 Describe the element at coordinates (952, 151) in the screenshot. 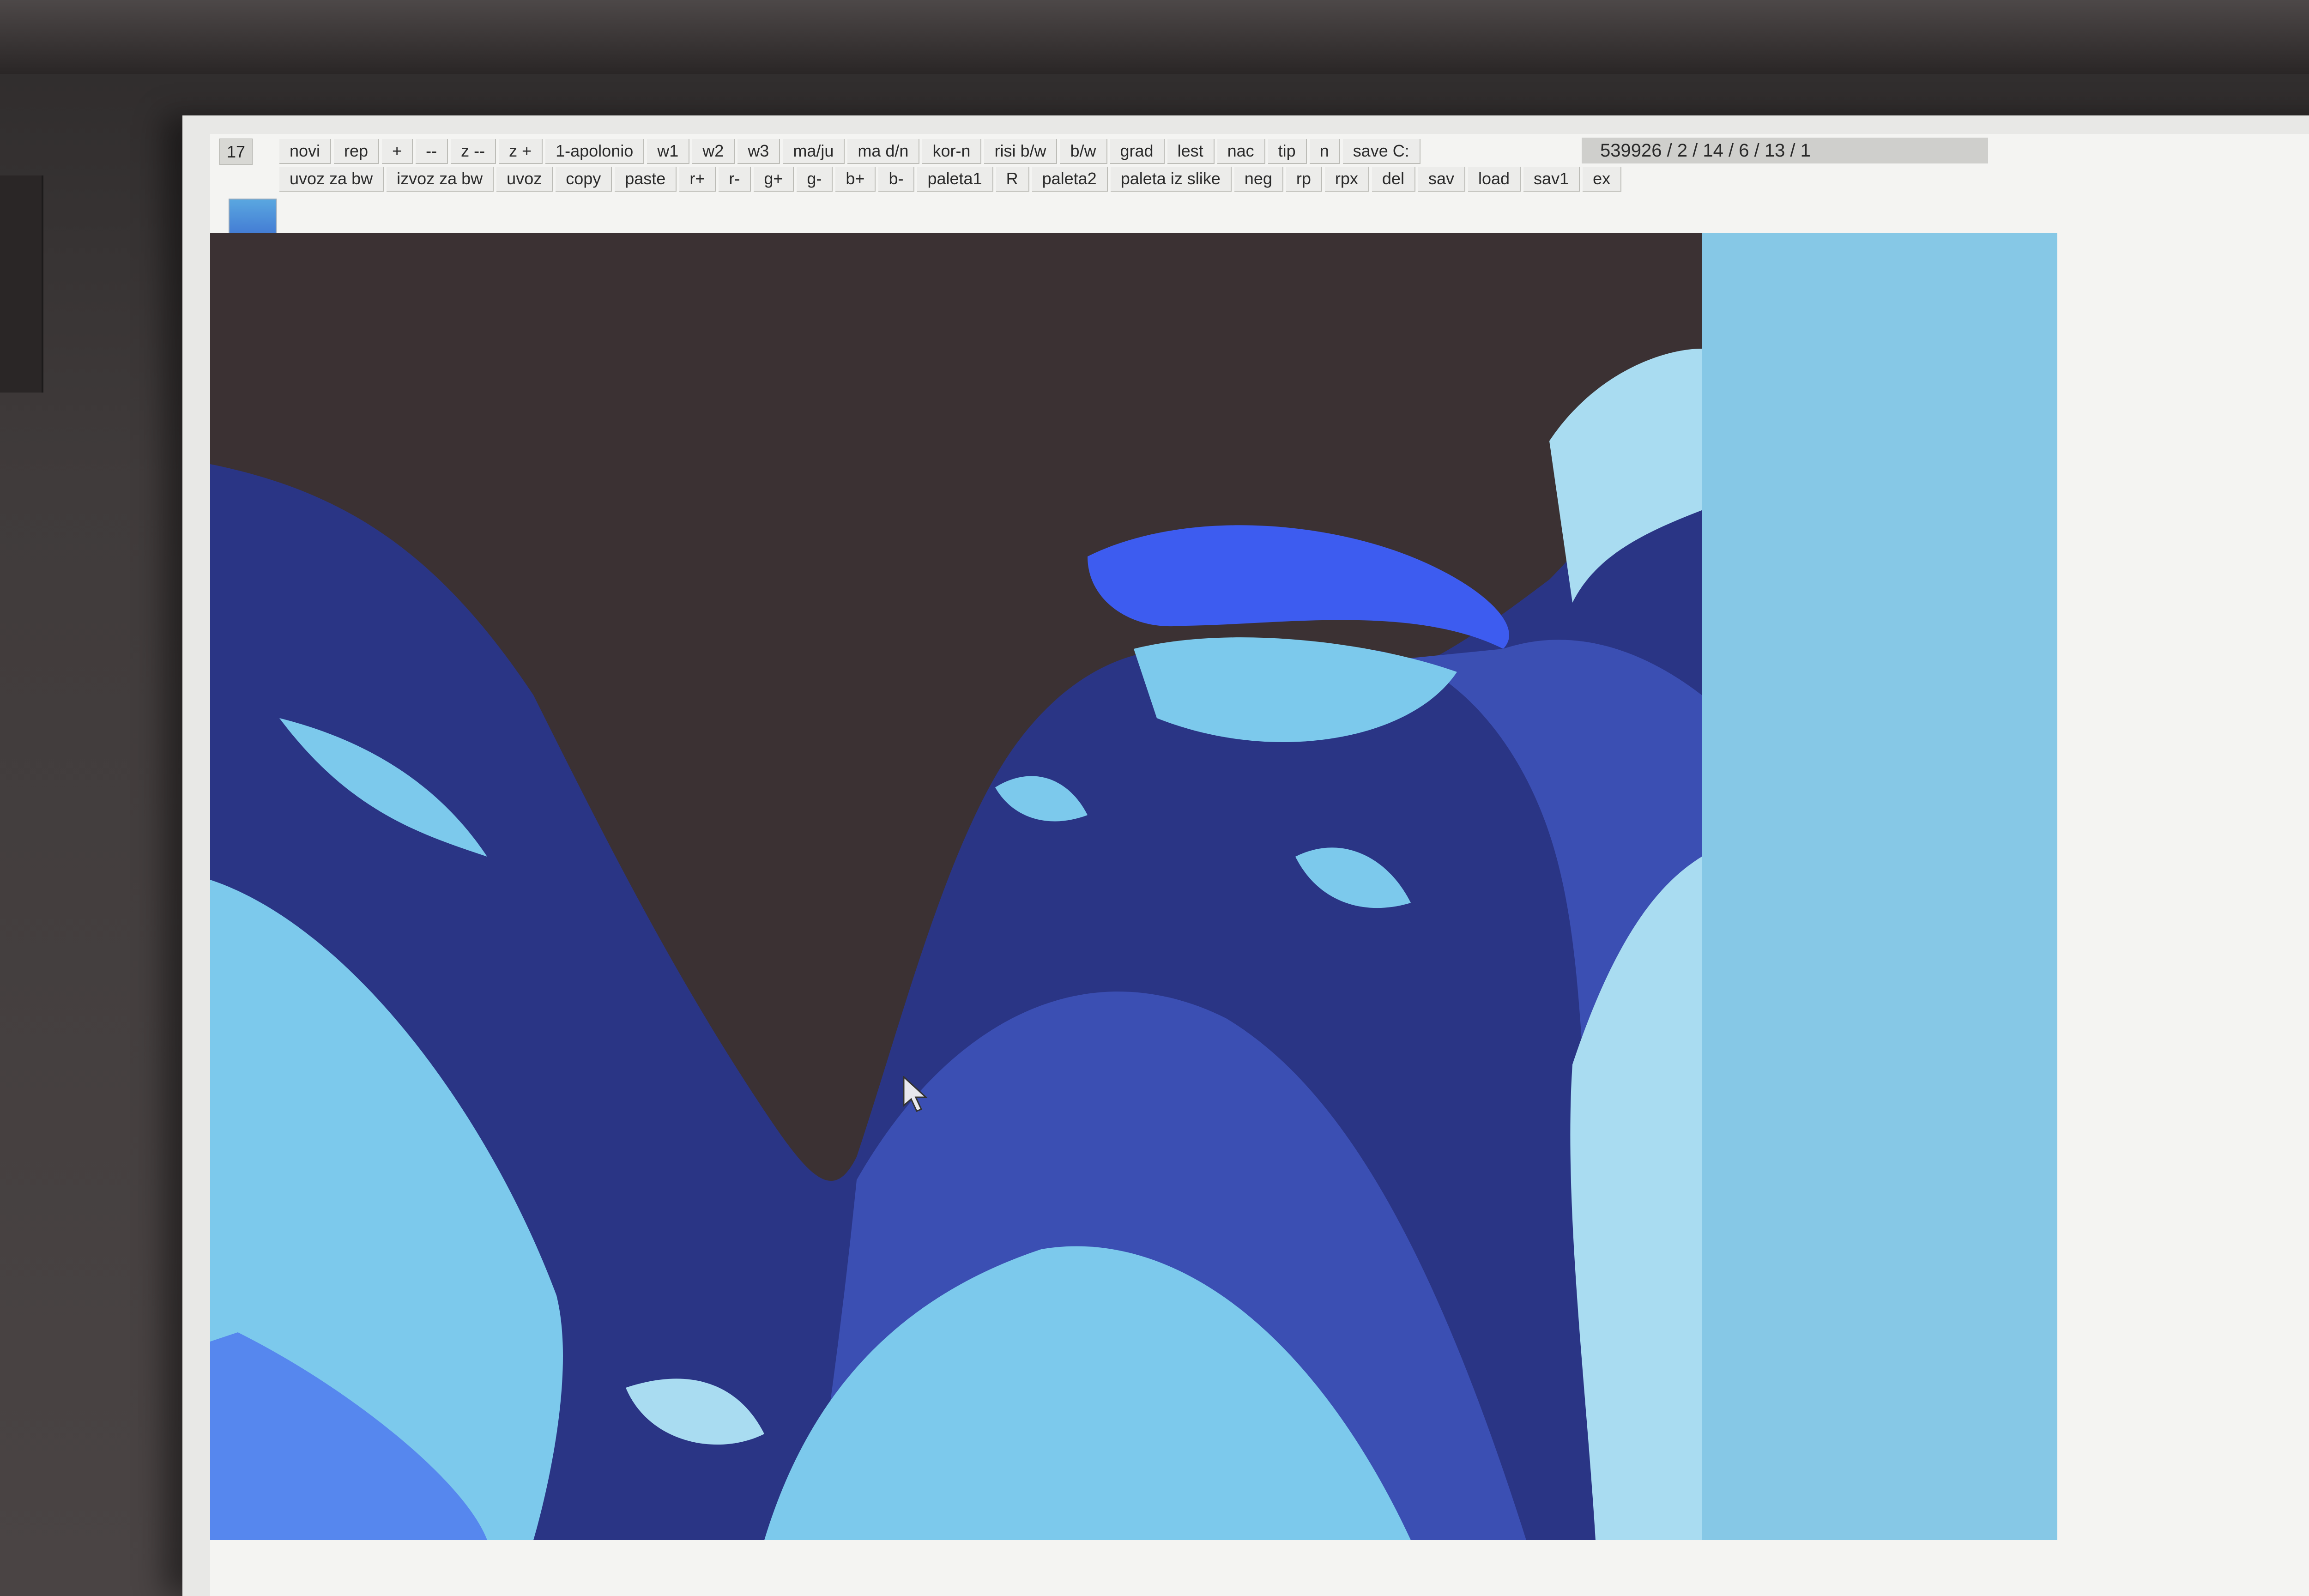

I see `kor-n-button: kor-n` at that location.